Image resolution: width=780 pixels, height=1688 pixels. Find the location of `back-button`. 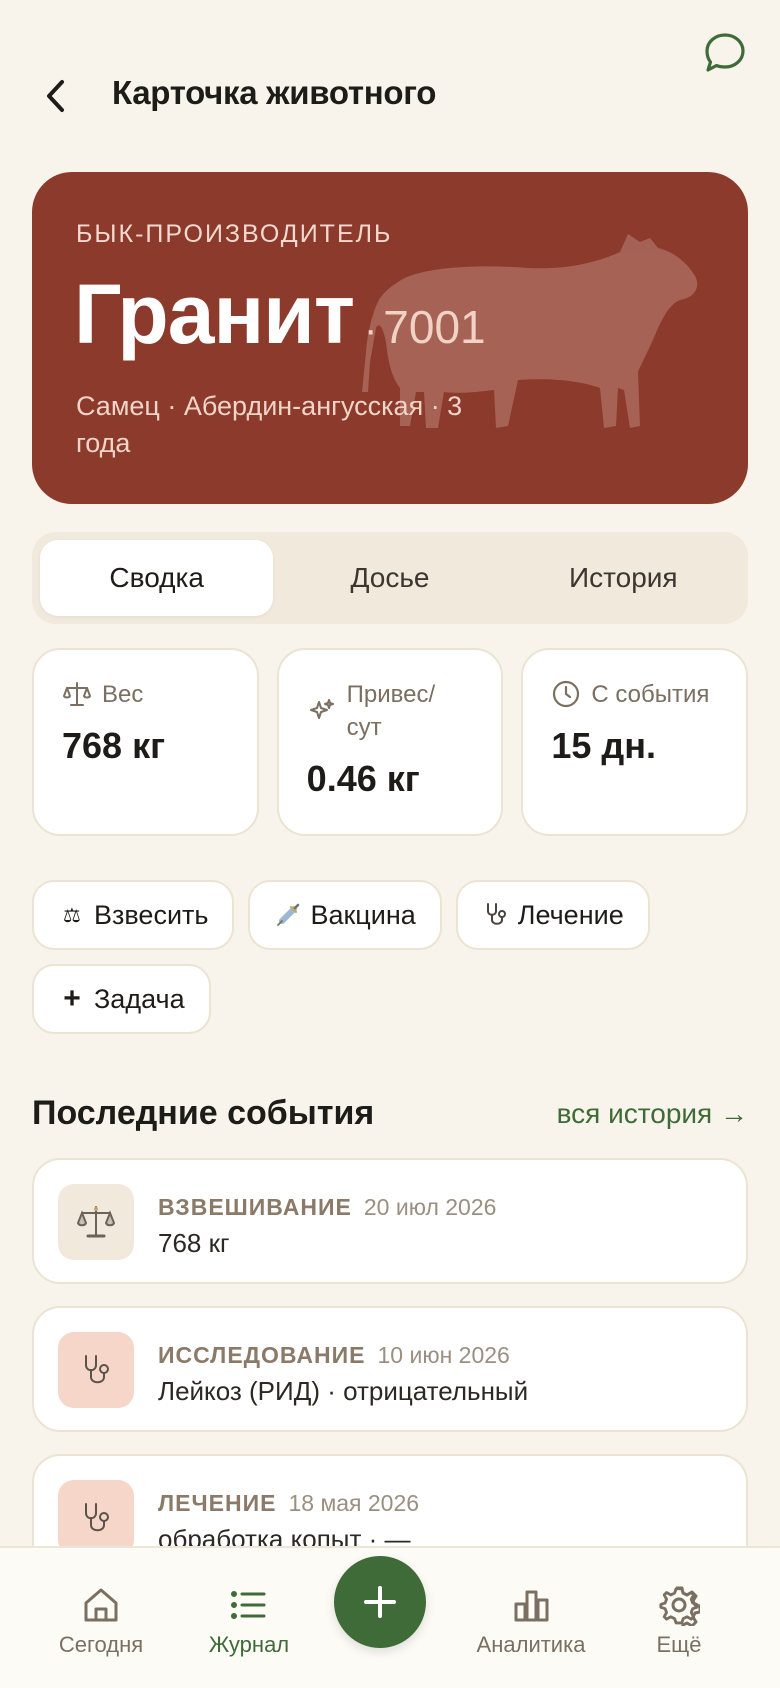

back-button is located at coordinates (56, 96).